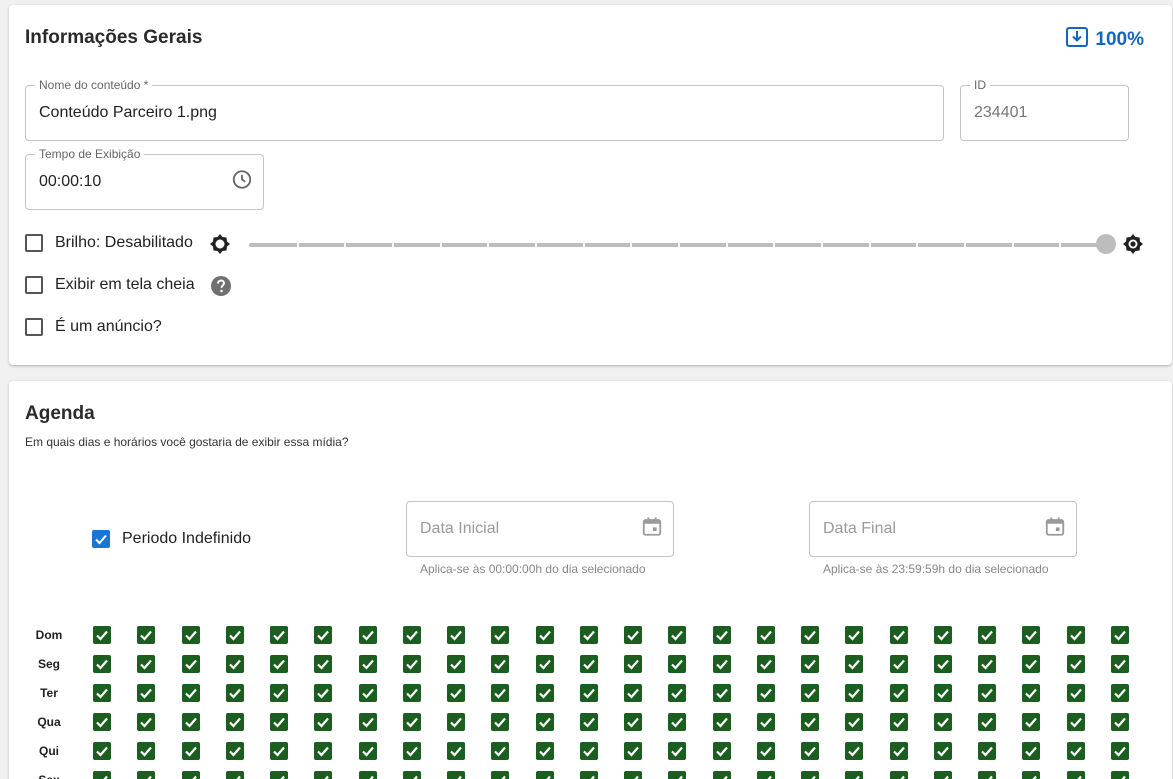 The width and height of the screenshot is (1173, 779). What do you see at coordinates (221, 288) in the screenshot?
I see `help-icon` at bounding box center [221, 288].